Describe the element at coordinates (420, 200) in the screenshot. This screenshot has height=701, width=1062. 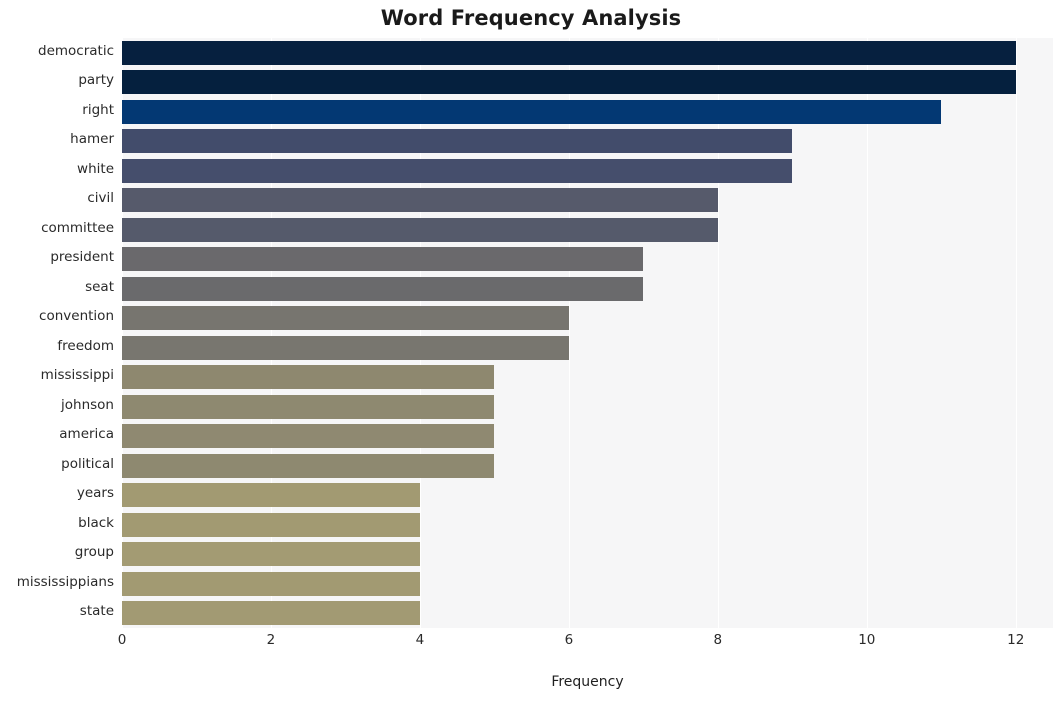
I see `bar-civil` at that location.